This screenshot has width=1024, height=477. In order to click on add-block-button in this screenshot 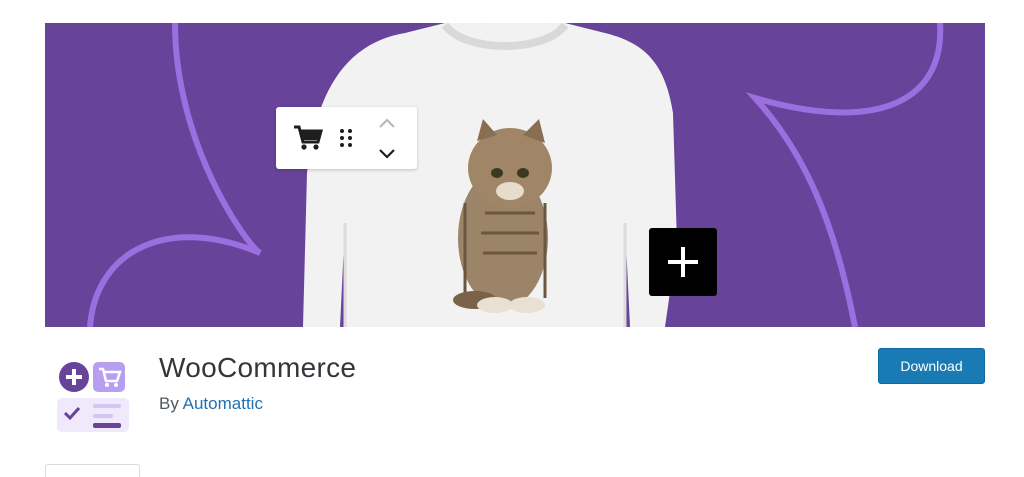, I will do `click(683, 262)`.